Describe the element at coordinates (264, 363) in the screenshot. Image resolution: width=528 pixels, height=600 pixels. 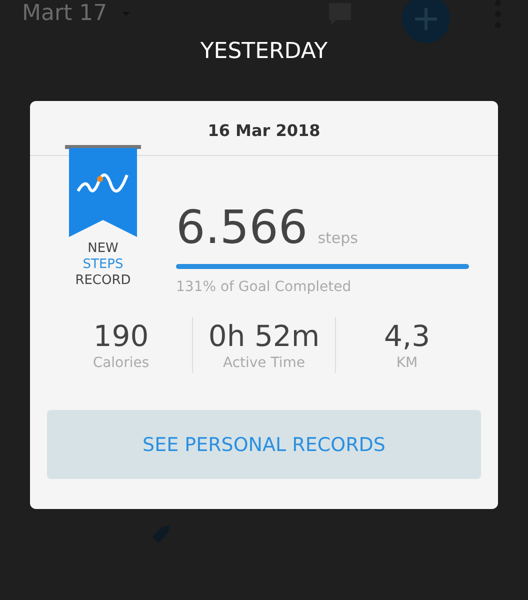
I see `stat-label: Active Time` at that location.